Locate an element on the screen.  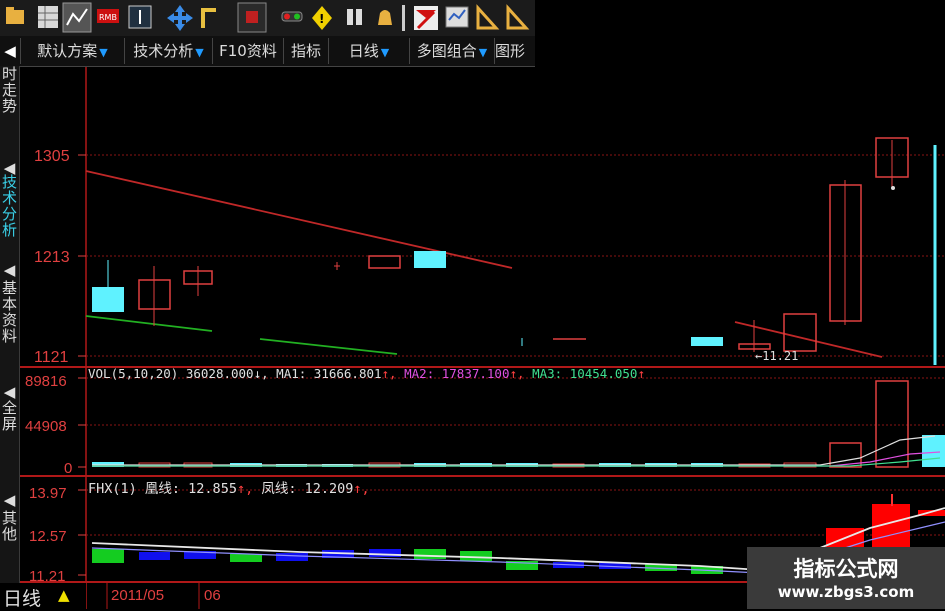
sidebar-item-fullscreen: 全 屏 is located at coordinates (9, 417).